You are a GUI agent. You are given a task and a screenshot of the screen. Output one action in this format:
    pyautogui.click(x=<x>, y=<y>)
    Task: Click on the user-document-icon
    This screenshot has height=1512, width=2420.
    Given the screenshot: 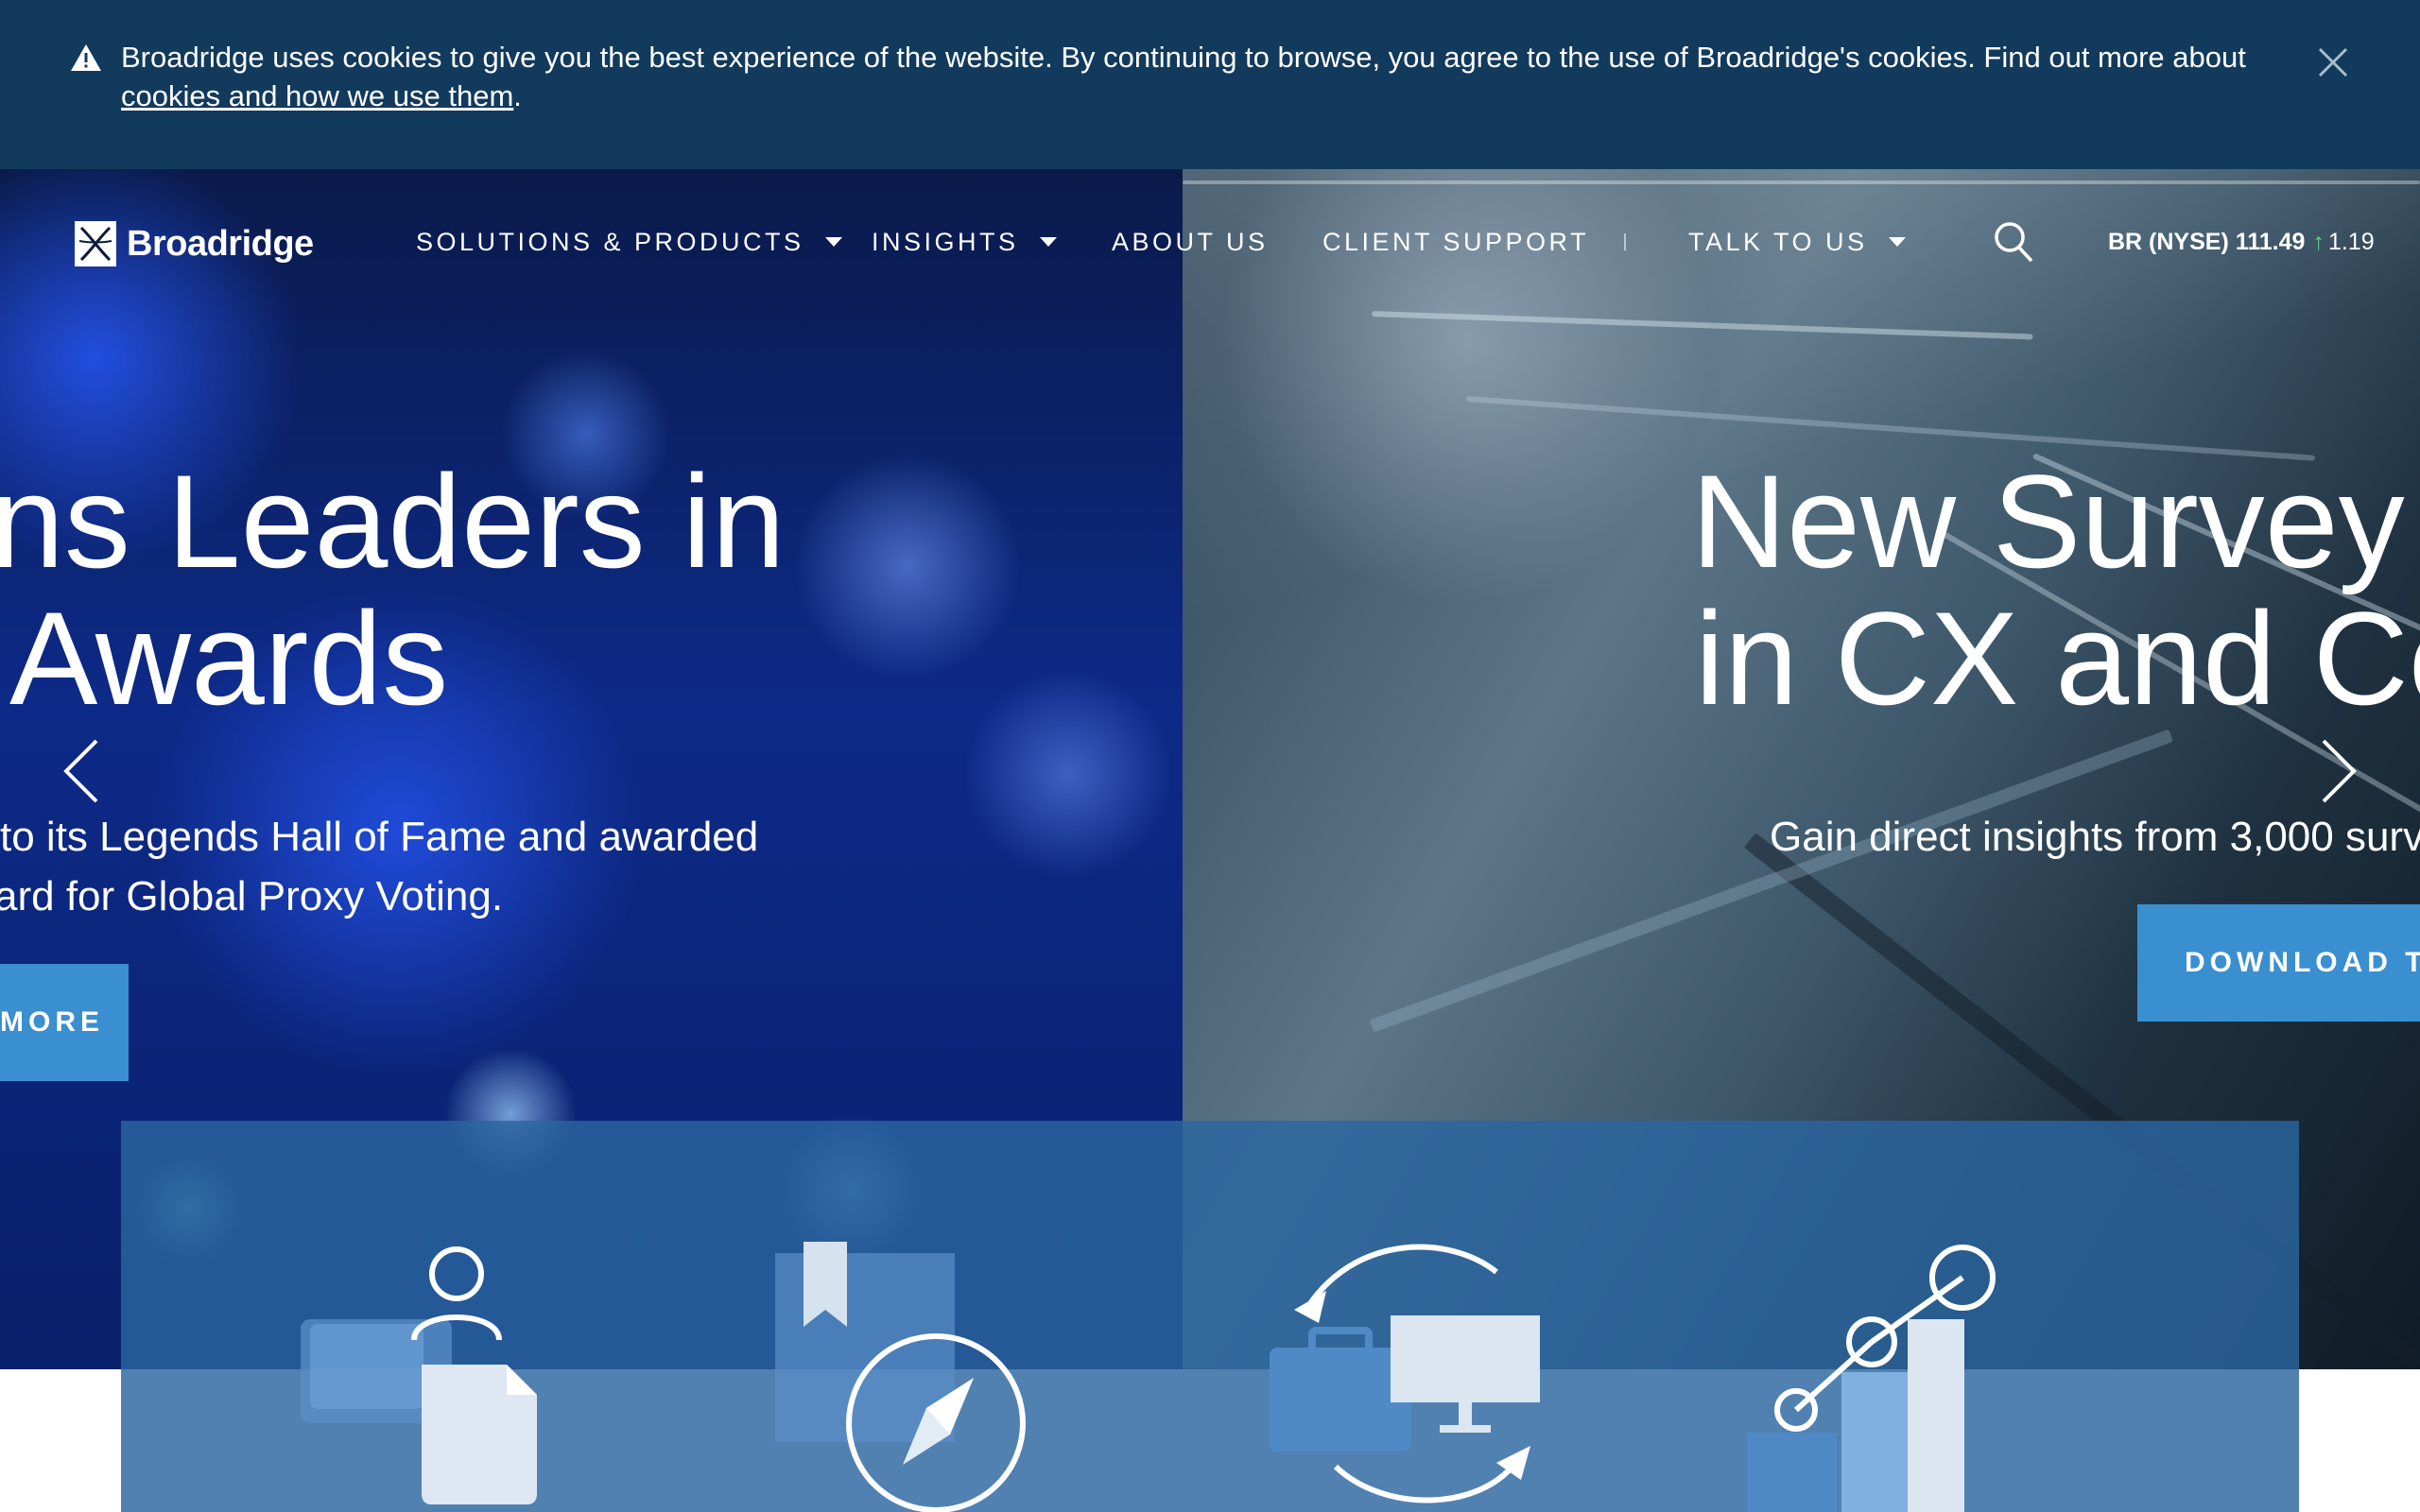 What is the action you would take?
    pyautogui.click(x=419, y=1375)
    